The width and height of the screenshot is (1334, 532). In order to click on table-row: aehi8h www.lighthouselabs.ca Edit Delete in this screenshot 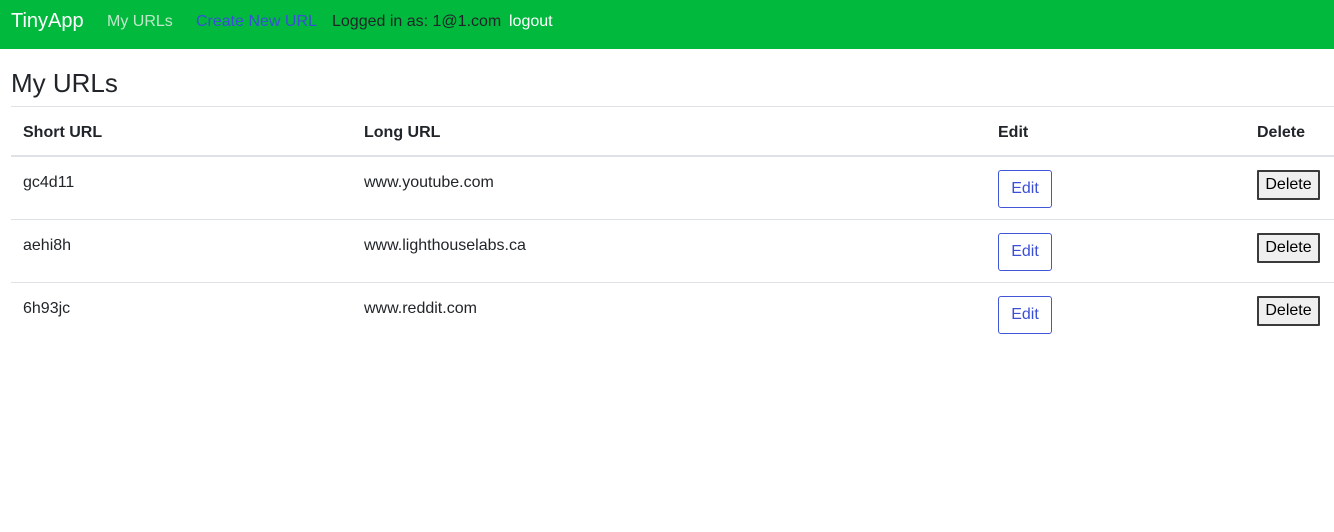, I will do `click(672, 251)`.